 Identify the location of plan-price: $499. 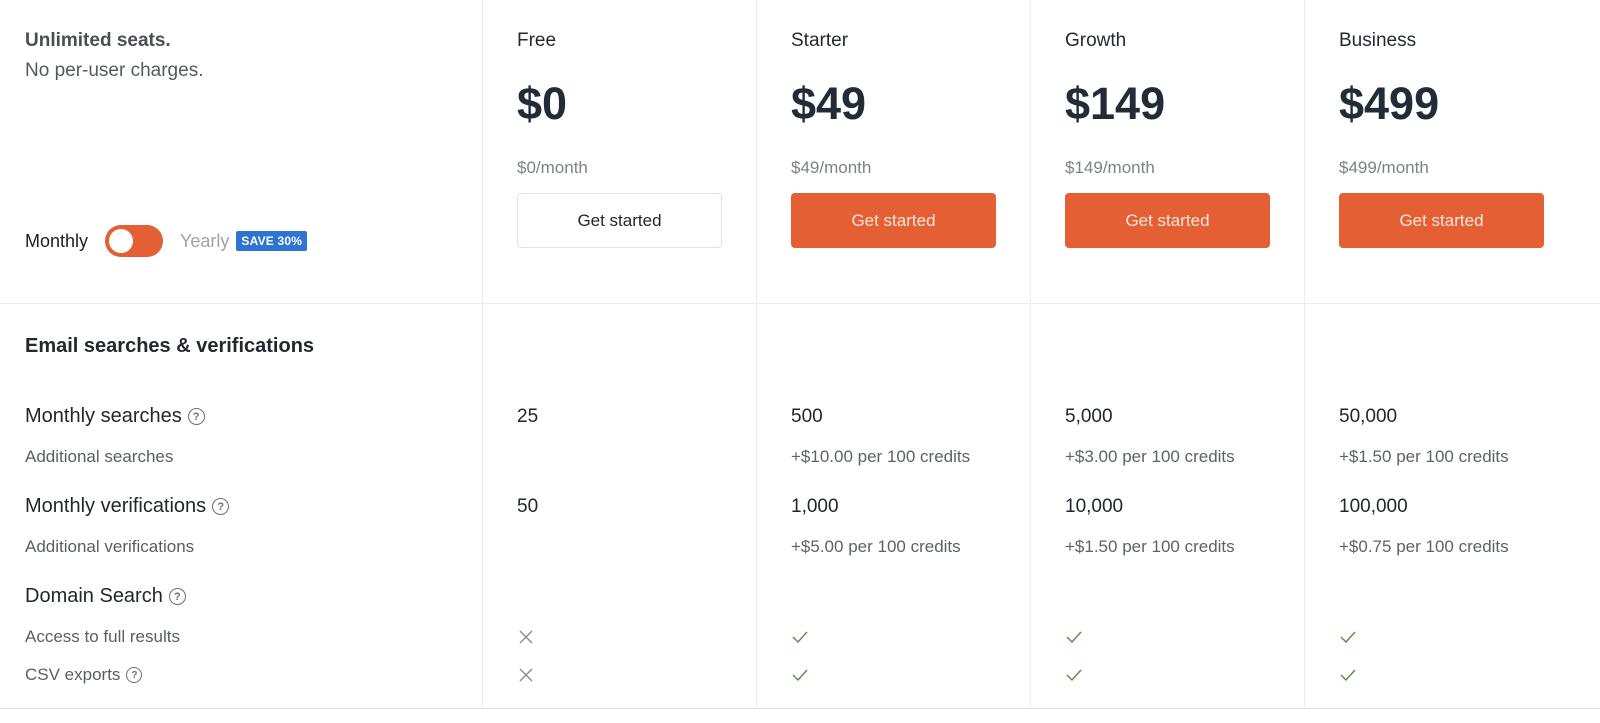
(1389, 103).